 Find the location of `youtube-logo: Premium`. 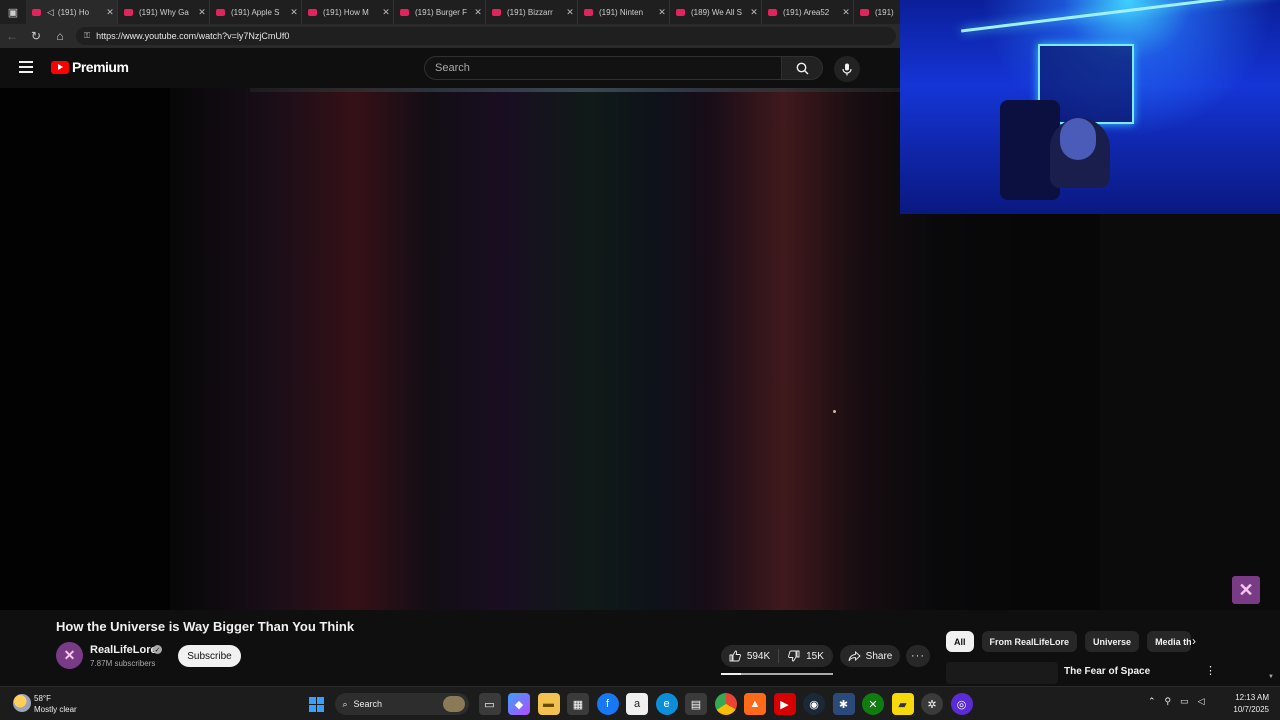

youtube-logo: Premium is located at coordinates (90, 67).